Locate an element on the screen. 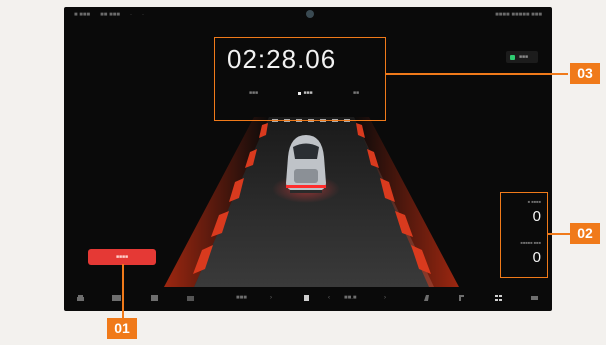 This screenshot has height=345, width=606. stats-panel: ■ ■■■■ 0 ■■■■■ ■■■ 0 is located at coordinates (524, 235).